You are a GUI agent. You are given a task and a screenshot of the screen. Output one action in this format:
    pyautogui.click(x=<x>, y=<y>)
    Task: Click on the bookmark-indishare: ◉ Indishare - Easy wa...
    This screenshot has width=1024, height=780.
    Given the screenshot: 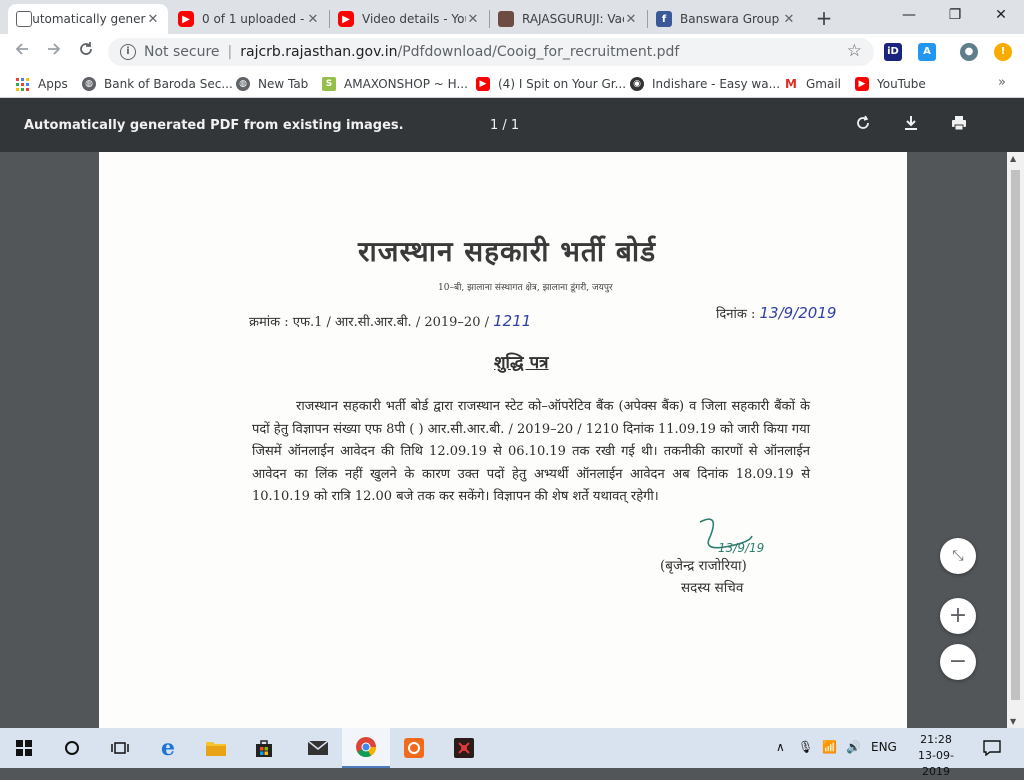 What is the action you would take?
    pyautogui.click(x=705, y=84)
    